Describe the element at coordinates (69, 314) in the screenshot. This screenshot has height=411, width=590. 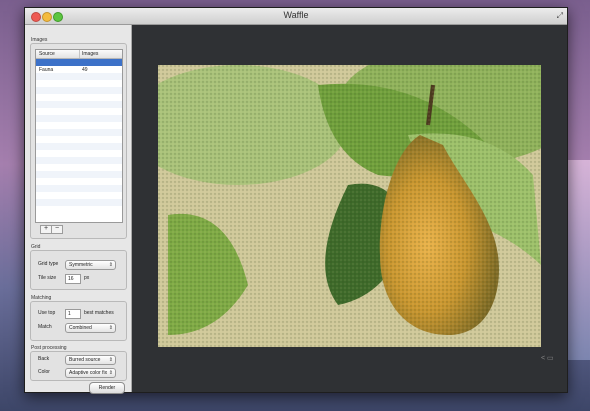
I see `use-top-value: 1` at that location.